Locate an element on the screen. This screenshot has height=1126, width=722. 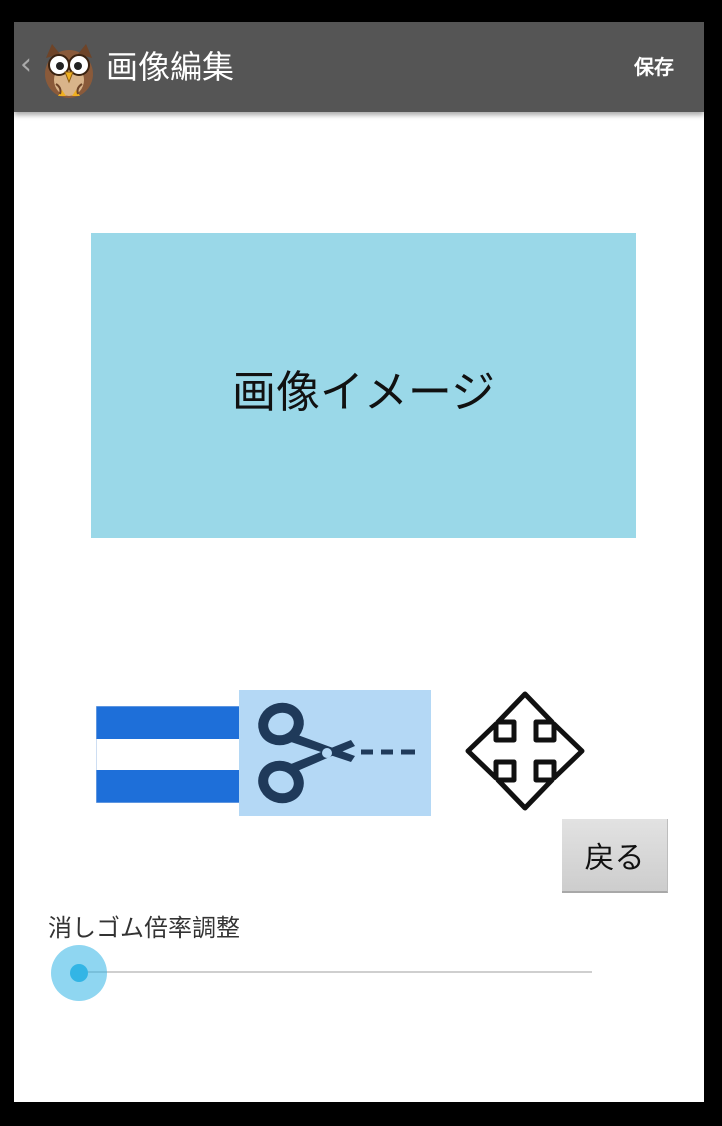
slider-track is located at coordinates (335, 972).